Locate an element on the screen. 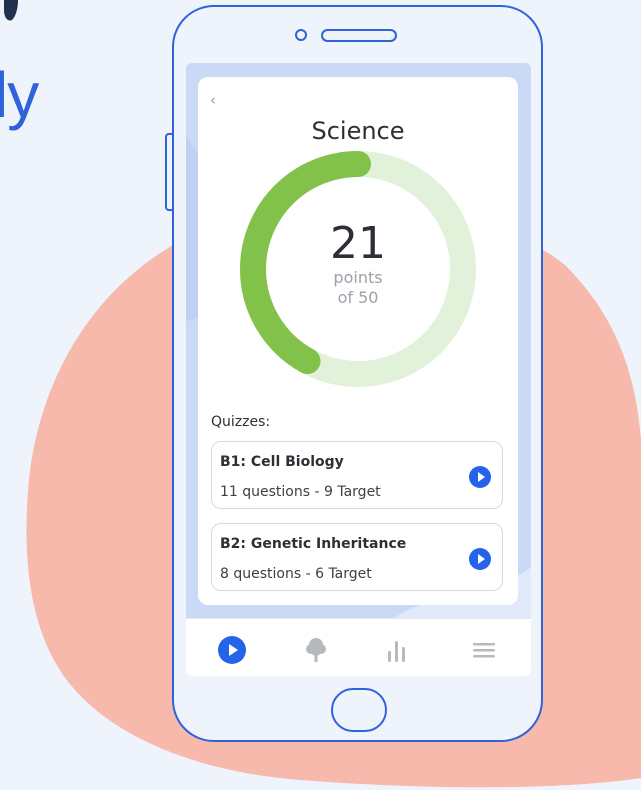  menu-icon is located at coordinates (484, 650).